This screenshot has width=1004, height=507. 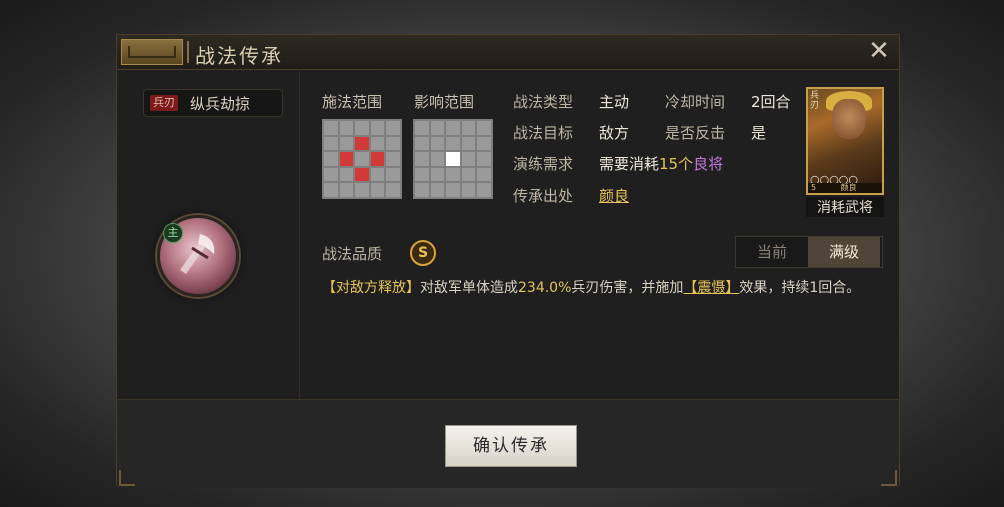 What do you see at coordinates (879, 51) in the screenshot?
I see `close-icon: ✕` at bounding box center [879, 51].